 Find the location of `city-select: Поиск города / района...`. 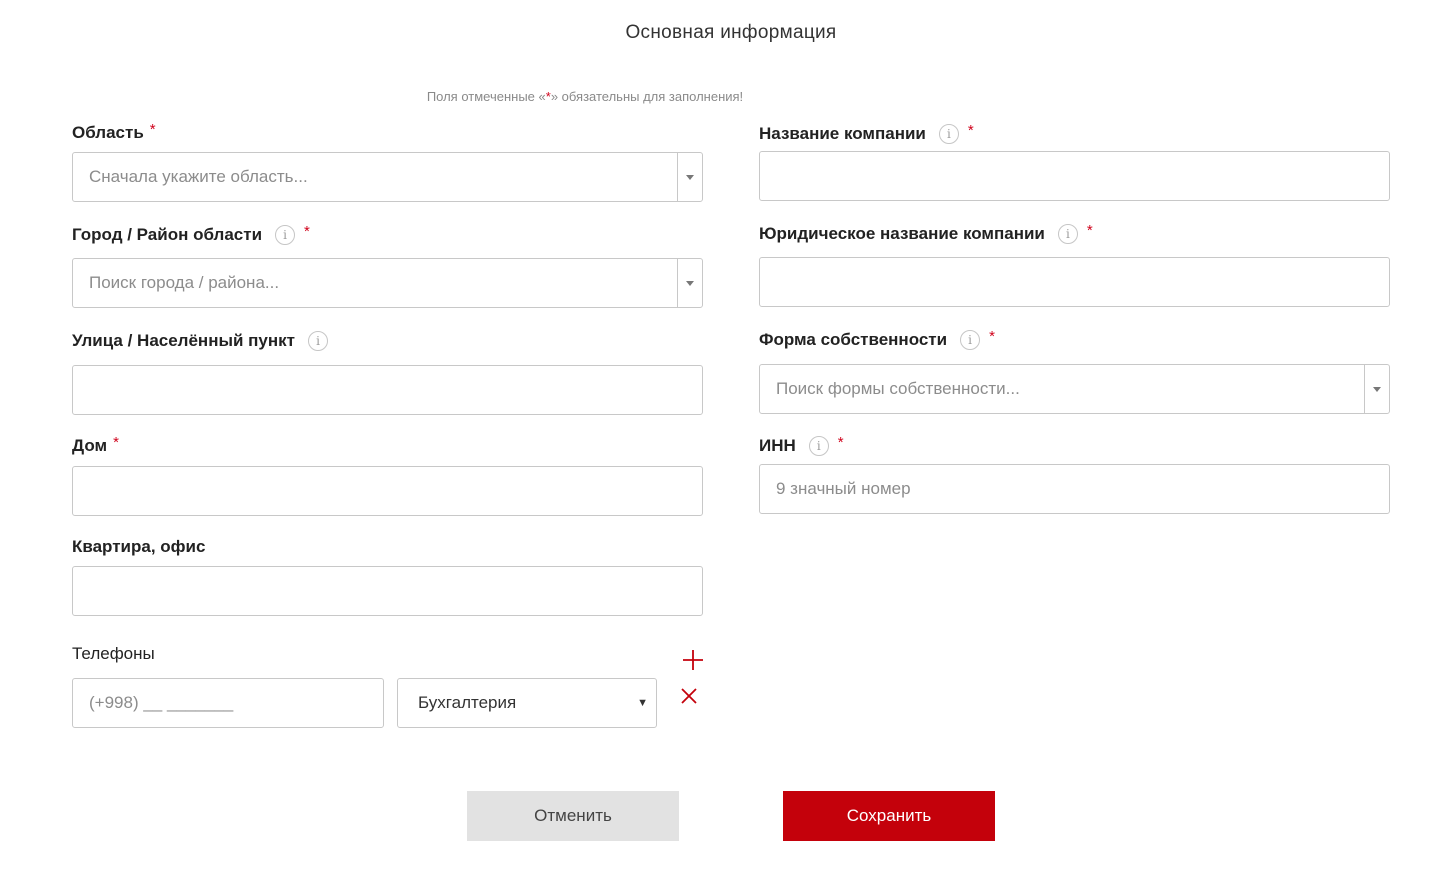

city-select: Поиск города / района... is located at coordinates (387, 283).